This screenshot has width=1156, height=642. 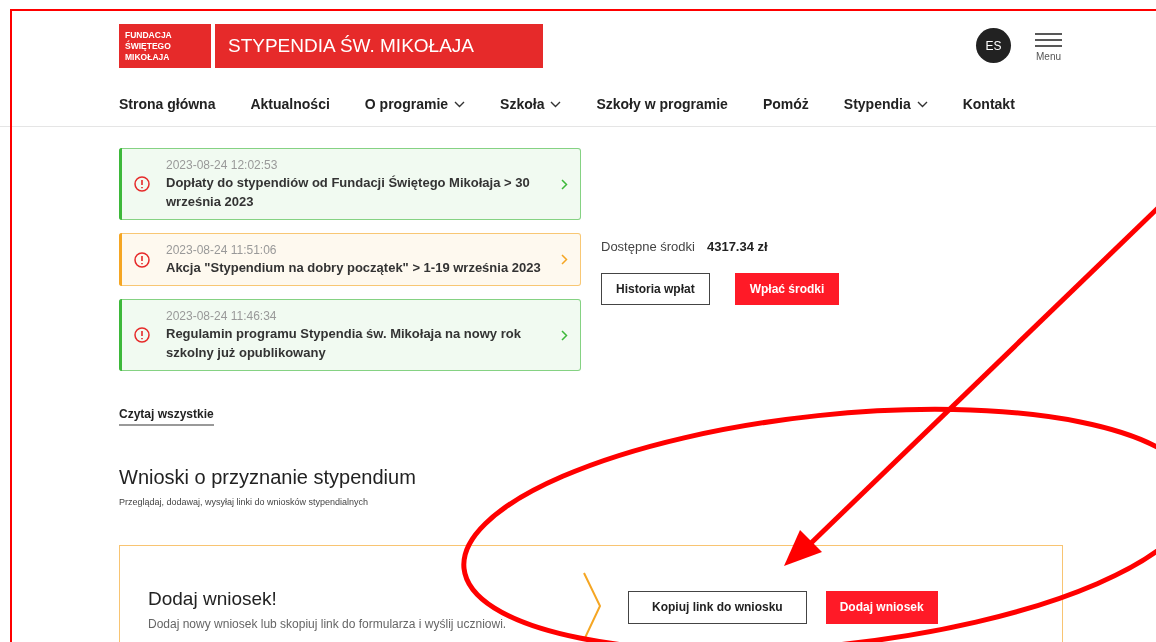 I want to click on nav-link: Szkoła, so click(x=531, y=104).